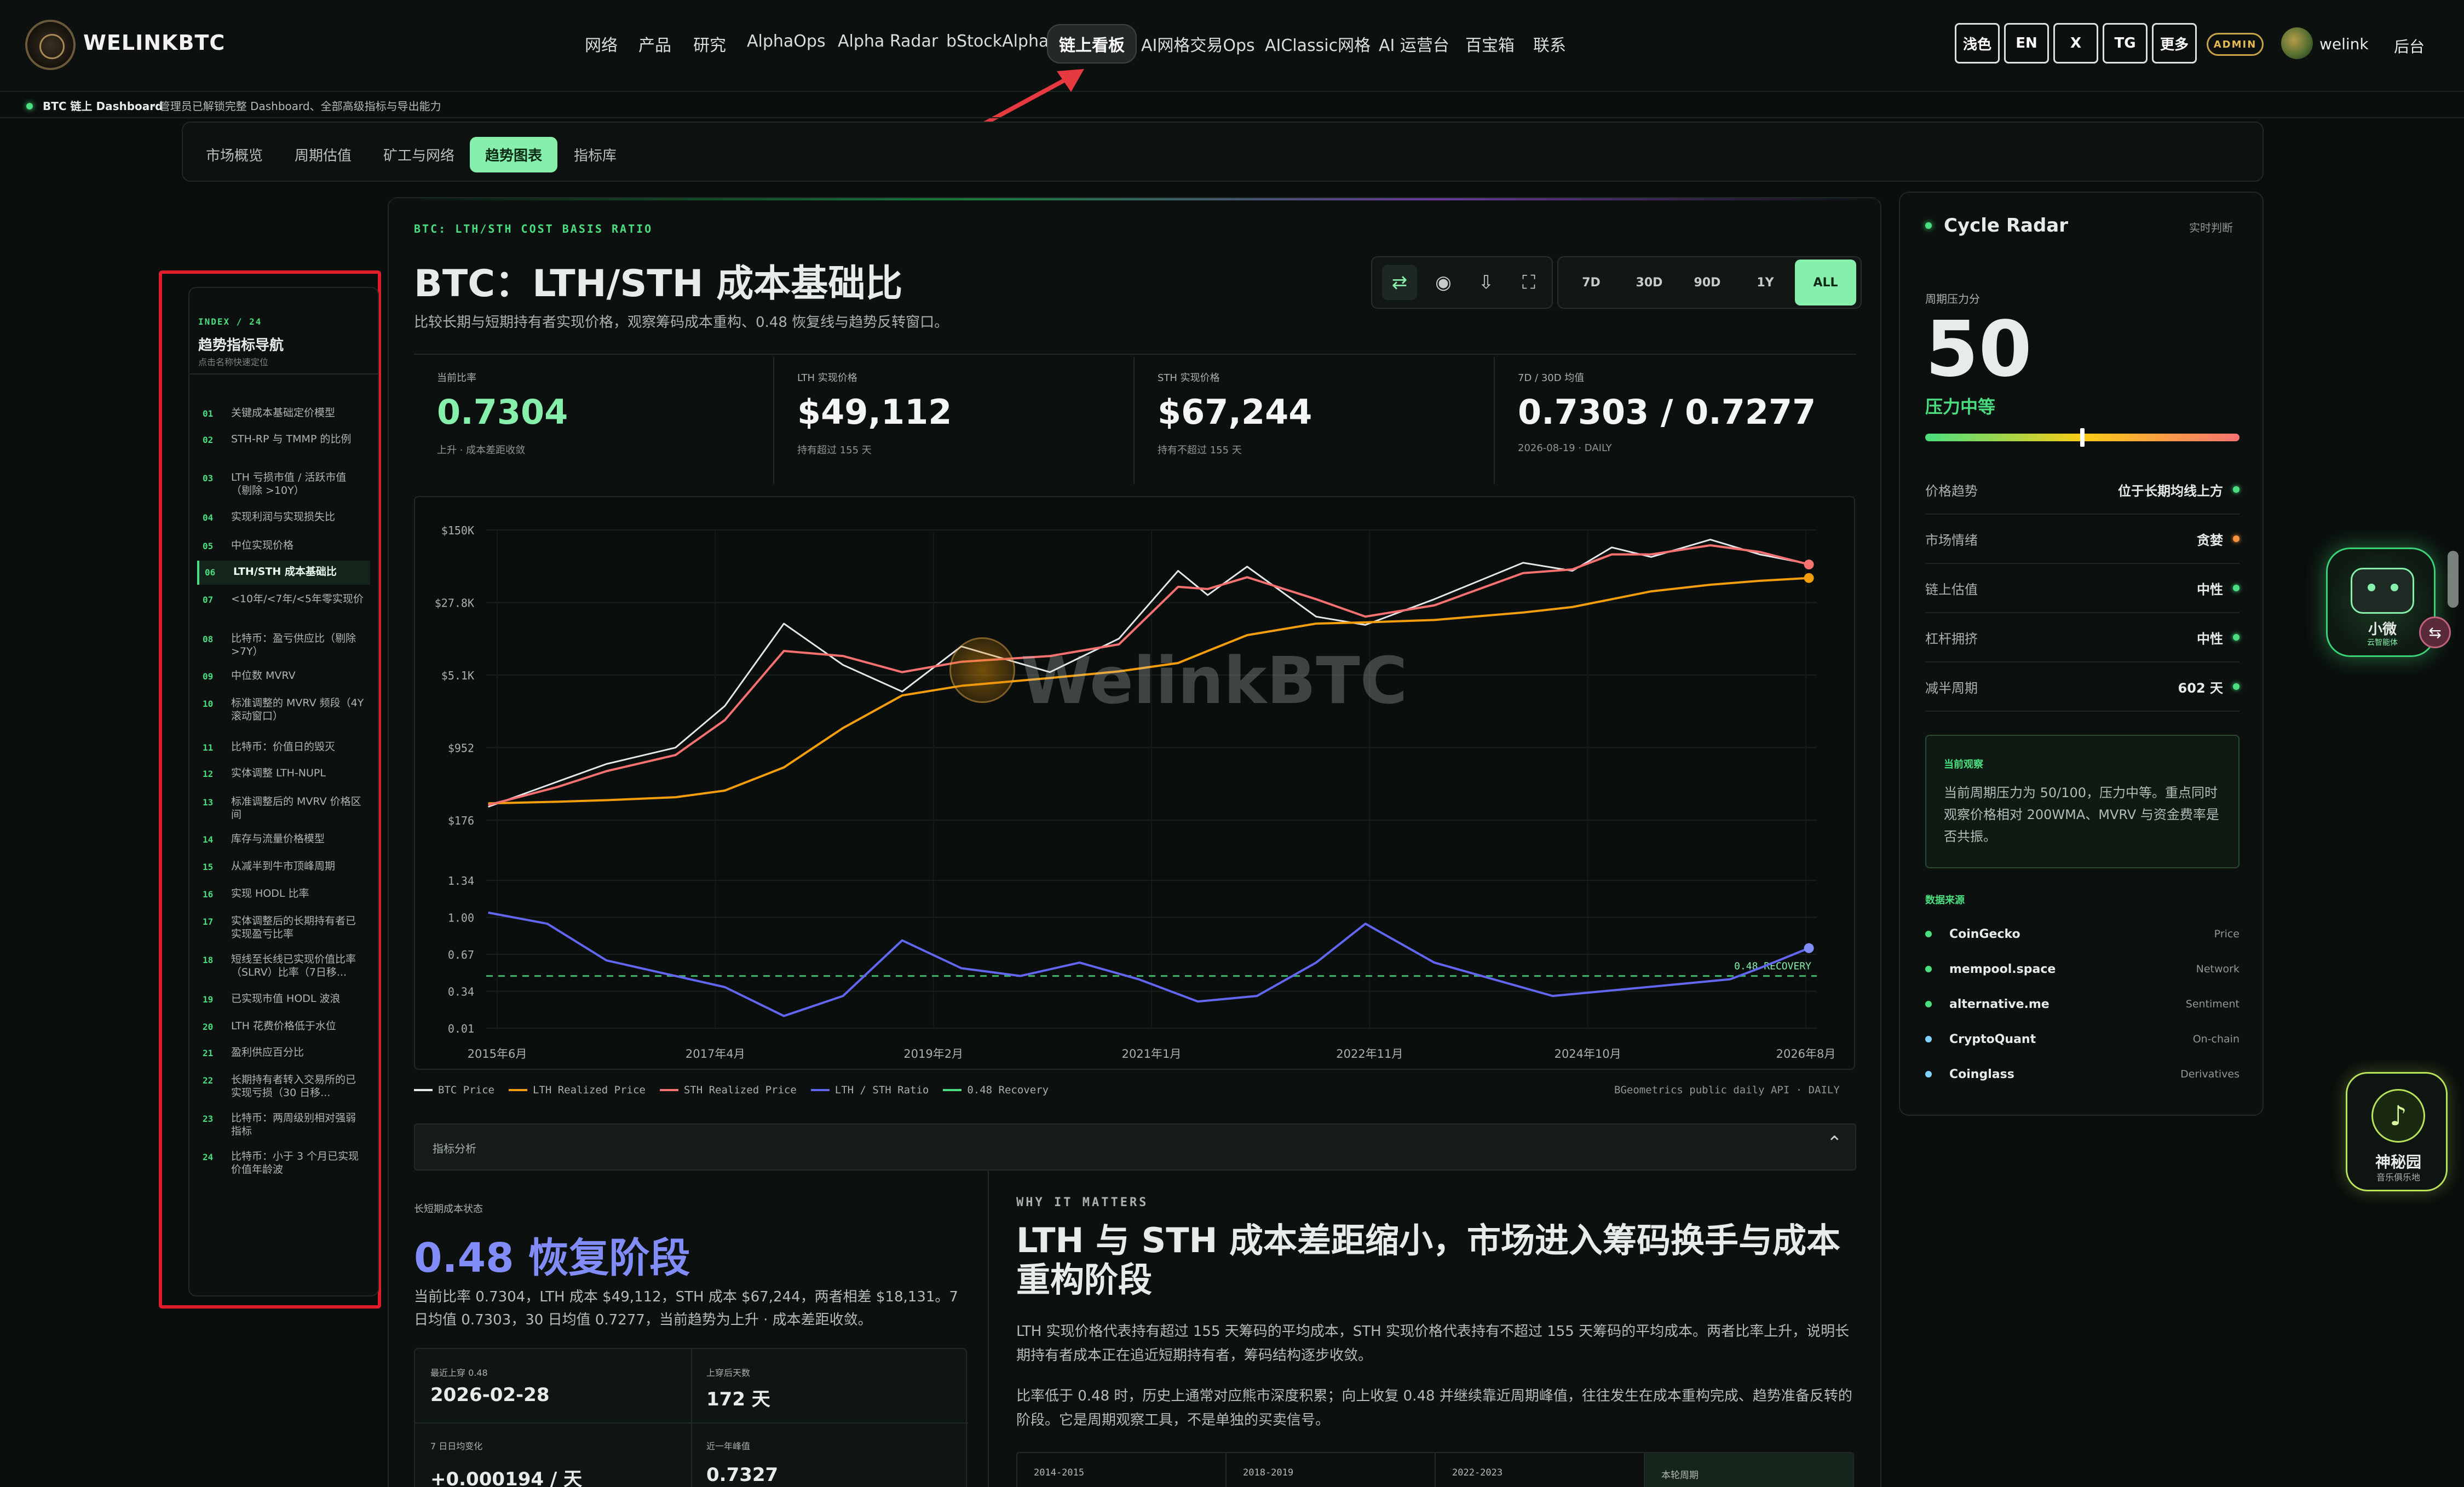 The width and height of the screenshot is (2464, 1487). What do you see at coordinates (514, 155) in the screenshot?
I see `tab-trend-charts: 趋势图表` at bounding box center [514, 155].